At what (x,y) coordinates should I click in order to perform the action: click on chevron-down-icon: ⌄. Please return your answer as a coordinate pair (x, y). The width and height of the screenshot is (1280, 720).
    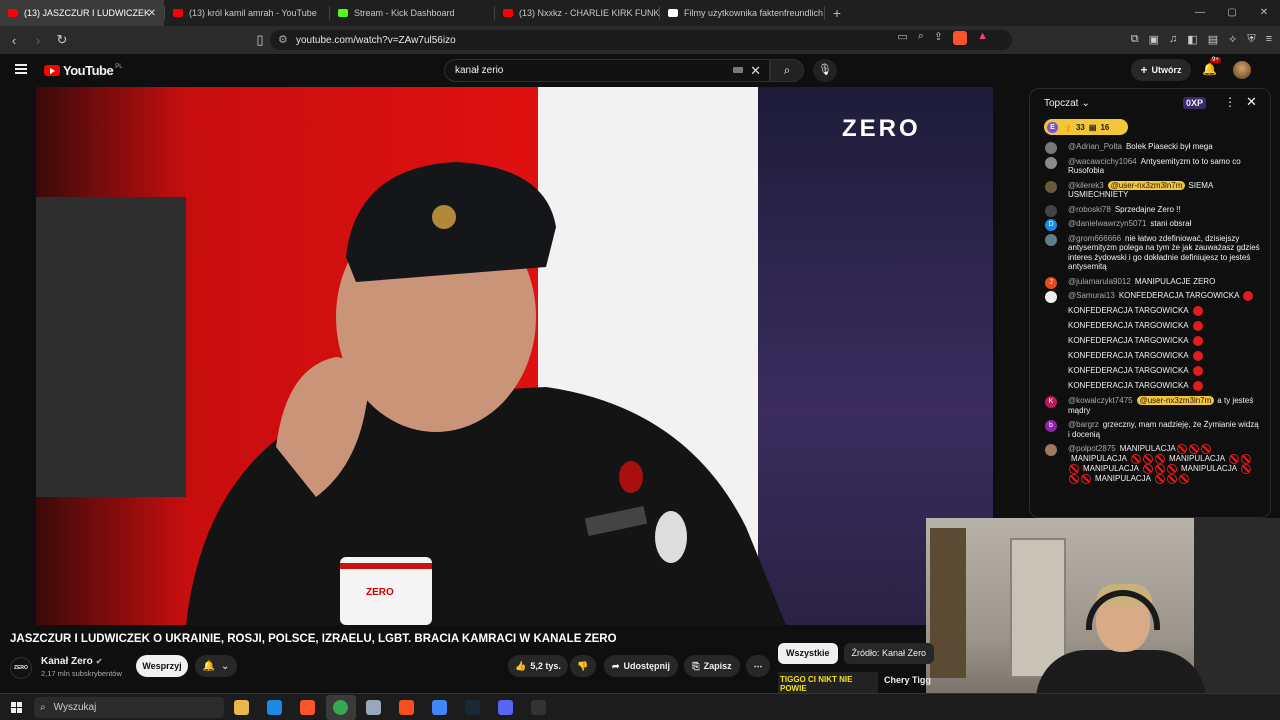
    Looking at the image, I should click on (1085, 103).